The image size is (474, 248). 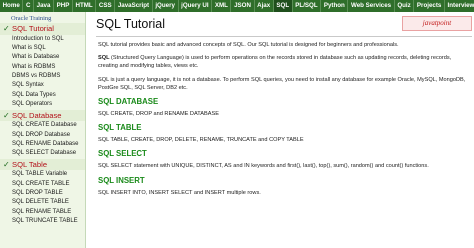 What do you see at coordinates (12, 6) in the screenshot?
I see `nav-item-home: Home` at bounding box center [12, 6].